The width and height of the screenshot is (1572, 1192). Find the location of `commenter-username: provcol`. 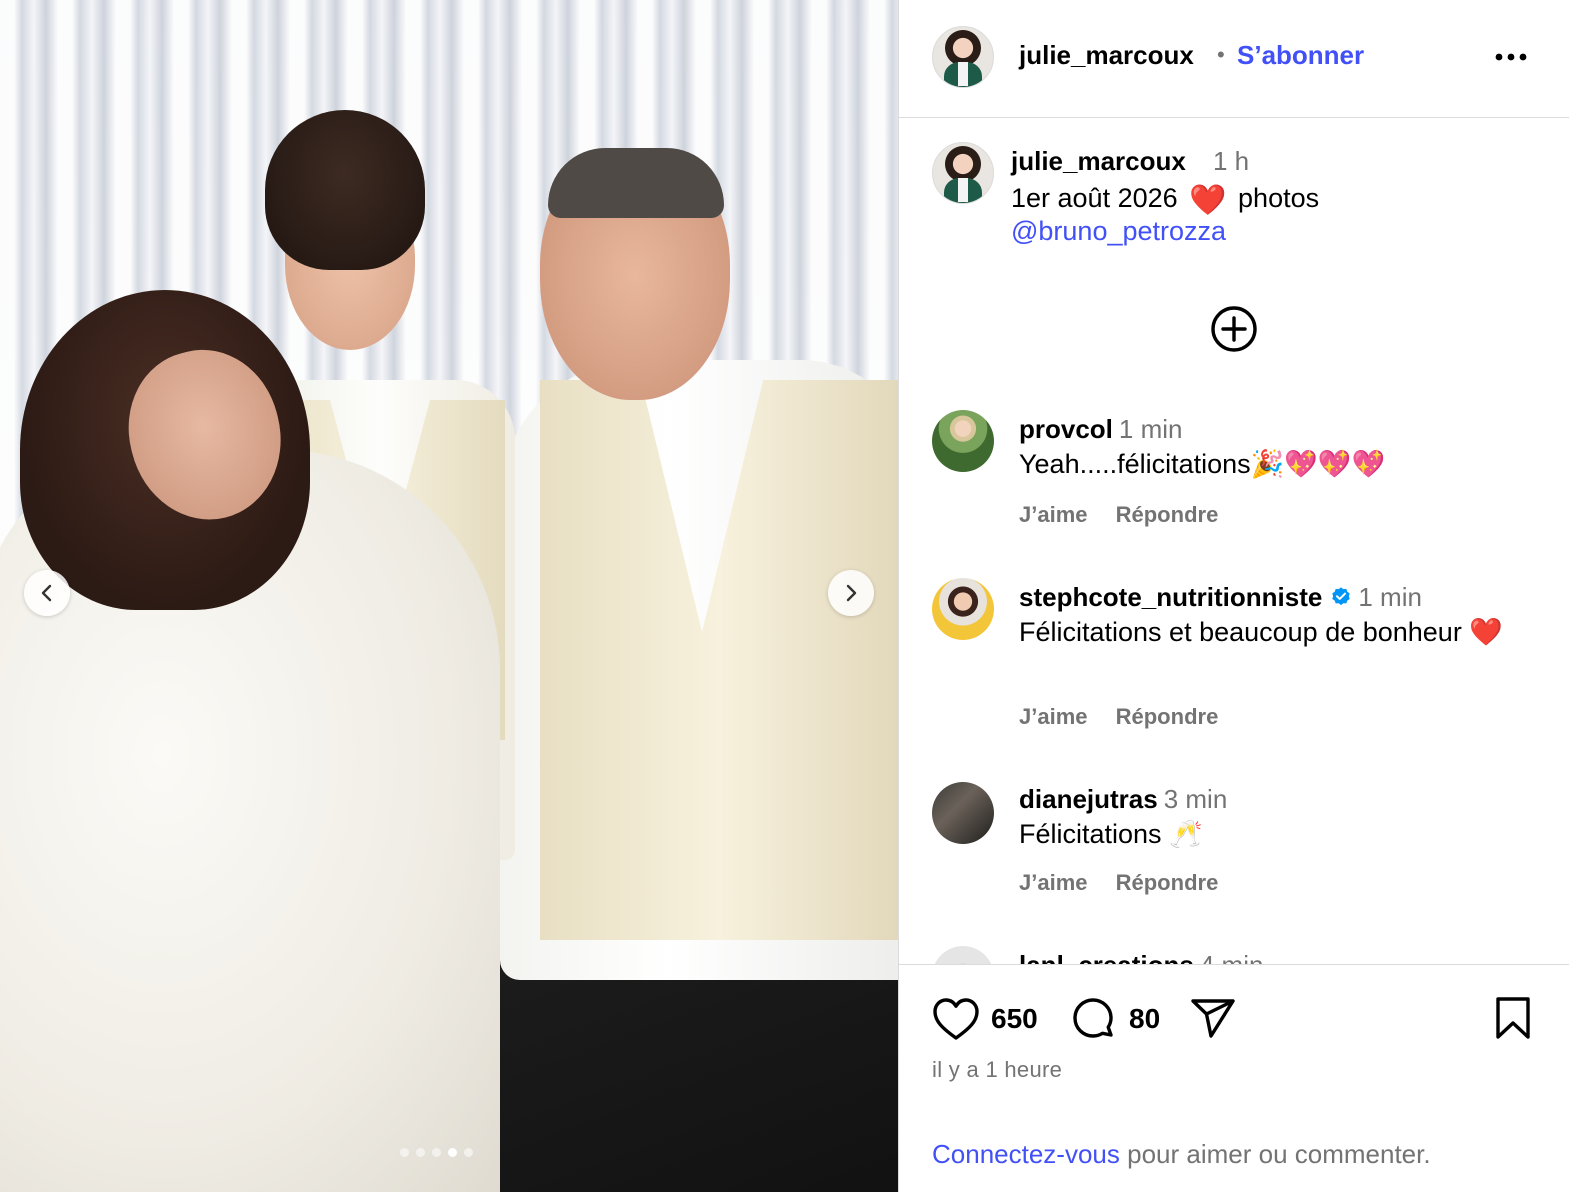

commenter-username: provcol is located at coordinates (1066, 429).